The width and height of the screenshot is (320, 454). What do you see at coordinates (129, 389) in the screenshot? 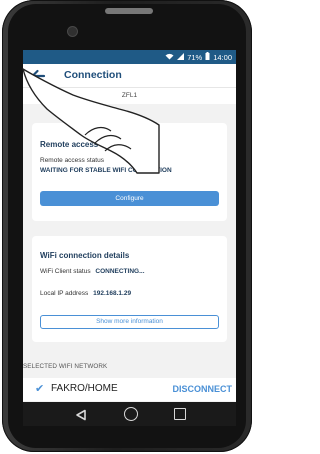
I see `selected-network-row: ✔ FAKRO/HOME DISCONNECT` at bounding box center [129, 389].